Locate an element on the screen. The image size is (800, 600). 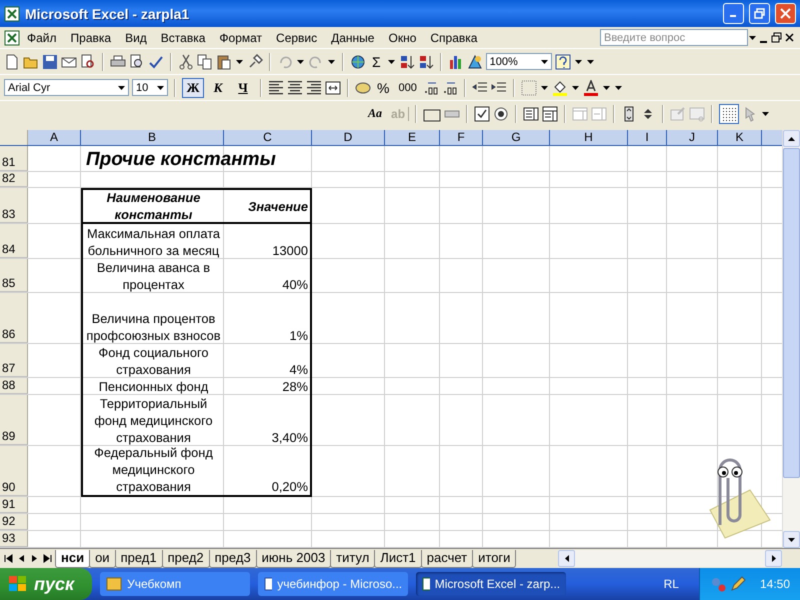
horizontal-scrollbar is located at coordinates (670, 558).